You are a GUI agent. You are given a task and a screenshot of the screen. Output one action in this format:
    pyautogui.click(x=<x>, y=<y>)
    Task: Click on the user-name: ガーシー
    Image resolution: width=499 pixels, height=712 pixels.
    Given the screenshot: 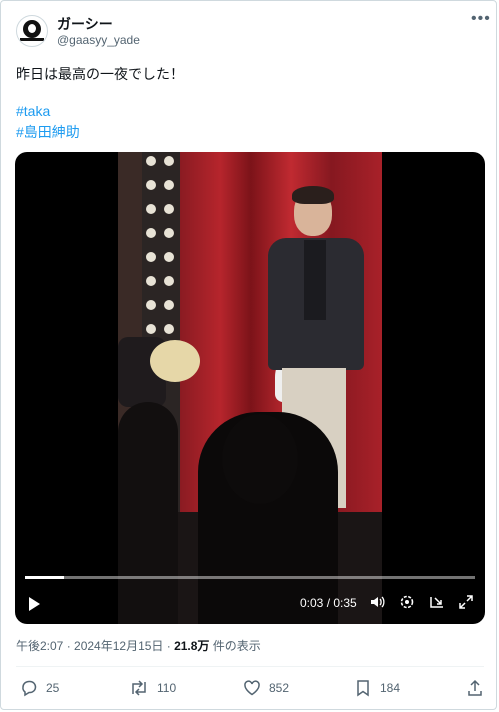 What is the action you would take?
    pyautogui.click(x=85, y=24)
    